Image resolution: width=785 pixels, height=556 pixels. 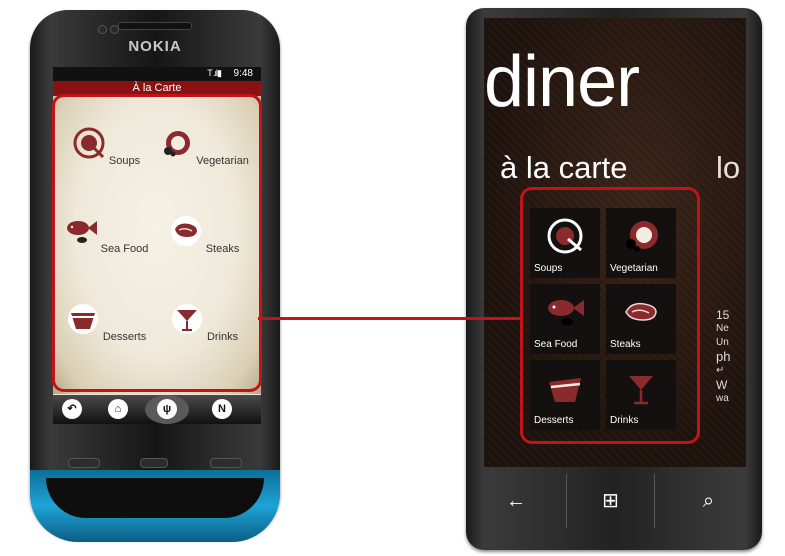 I want to click on peek-line: Ne, so click(x=722, y=328).